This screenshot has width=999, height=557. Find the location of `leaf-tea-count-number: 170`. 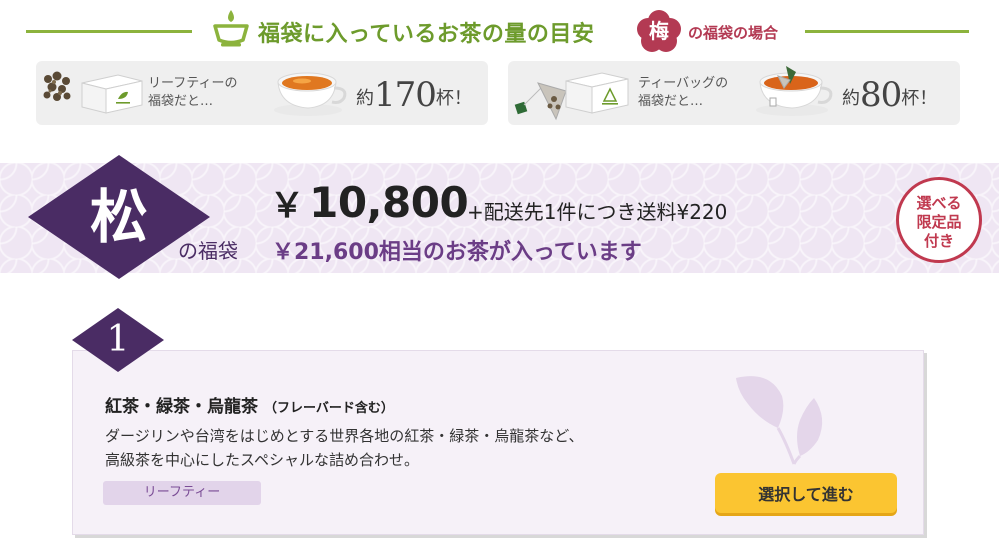

leaf-tea-count-number: 170 is located at coordinates (405, 95).